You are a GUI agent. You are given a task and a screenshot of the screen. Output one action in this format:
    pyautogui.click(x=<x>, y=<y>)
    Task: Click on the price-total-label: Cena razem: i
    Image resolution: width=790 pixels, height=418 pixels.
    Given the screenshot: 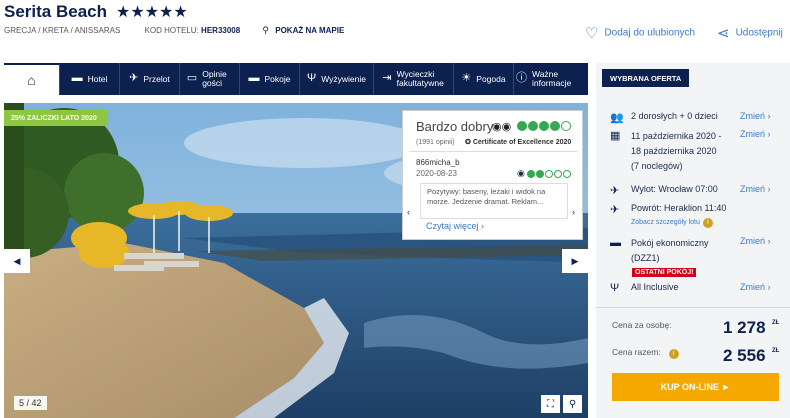 What is the action you would take?
    pyautogui.click(x=645, y=353)
    